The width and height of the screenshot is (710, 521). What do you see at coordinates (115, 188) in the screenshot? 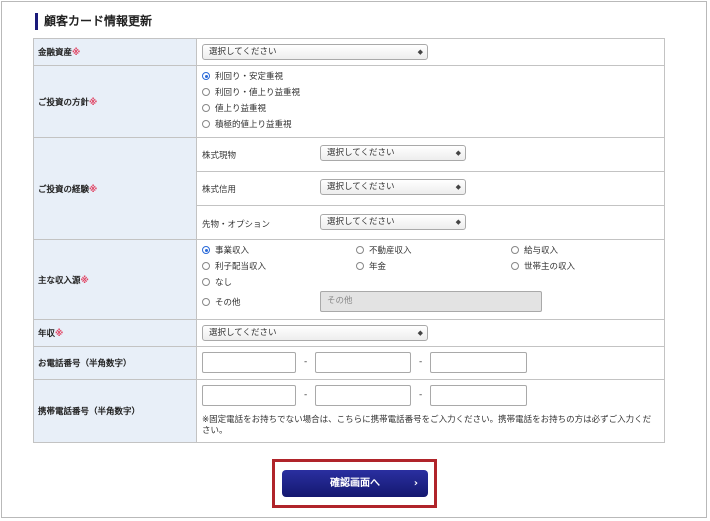
I see `experience-label: ご投資の経験※` at bounding box center [115, 188].